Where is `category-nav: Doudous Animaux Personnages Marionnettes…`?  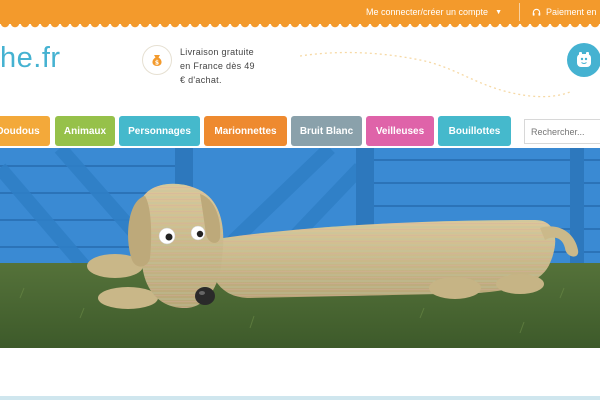 category-nav: Doudous Animaux Personnages Marionnettes… is located at coordinates (300, 131).